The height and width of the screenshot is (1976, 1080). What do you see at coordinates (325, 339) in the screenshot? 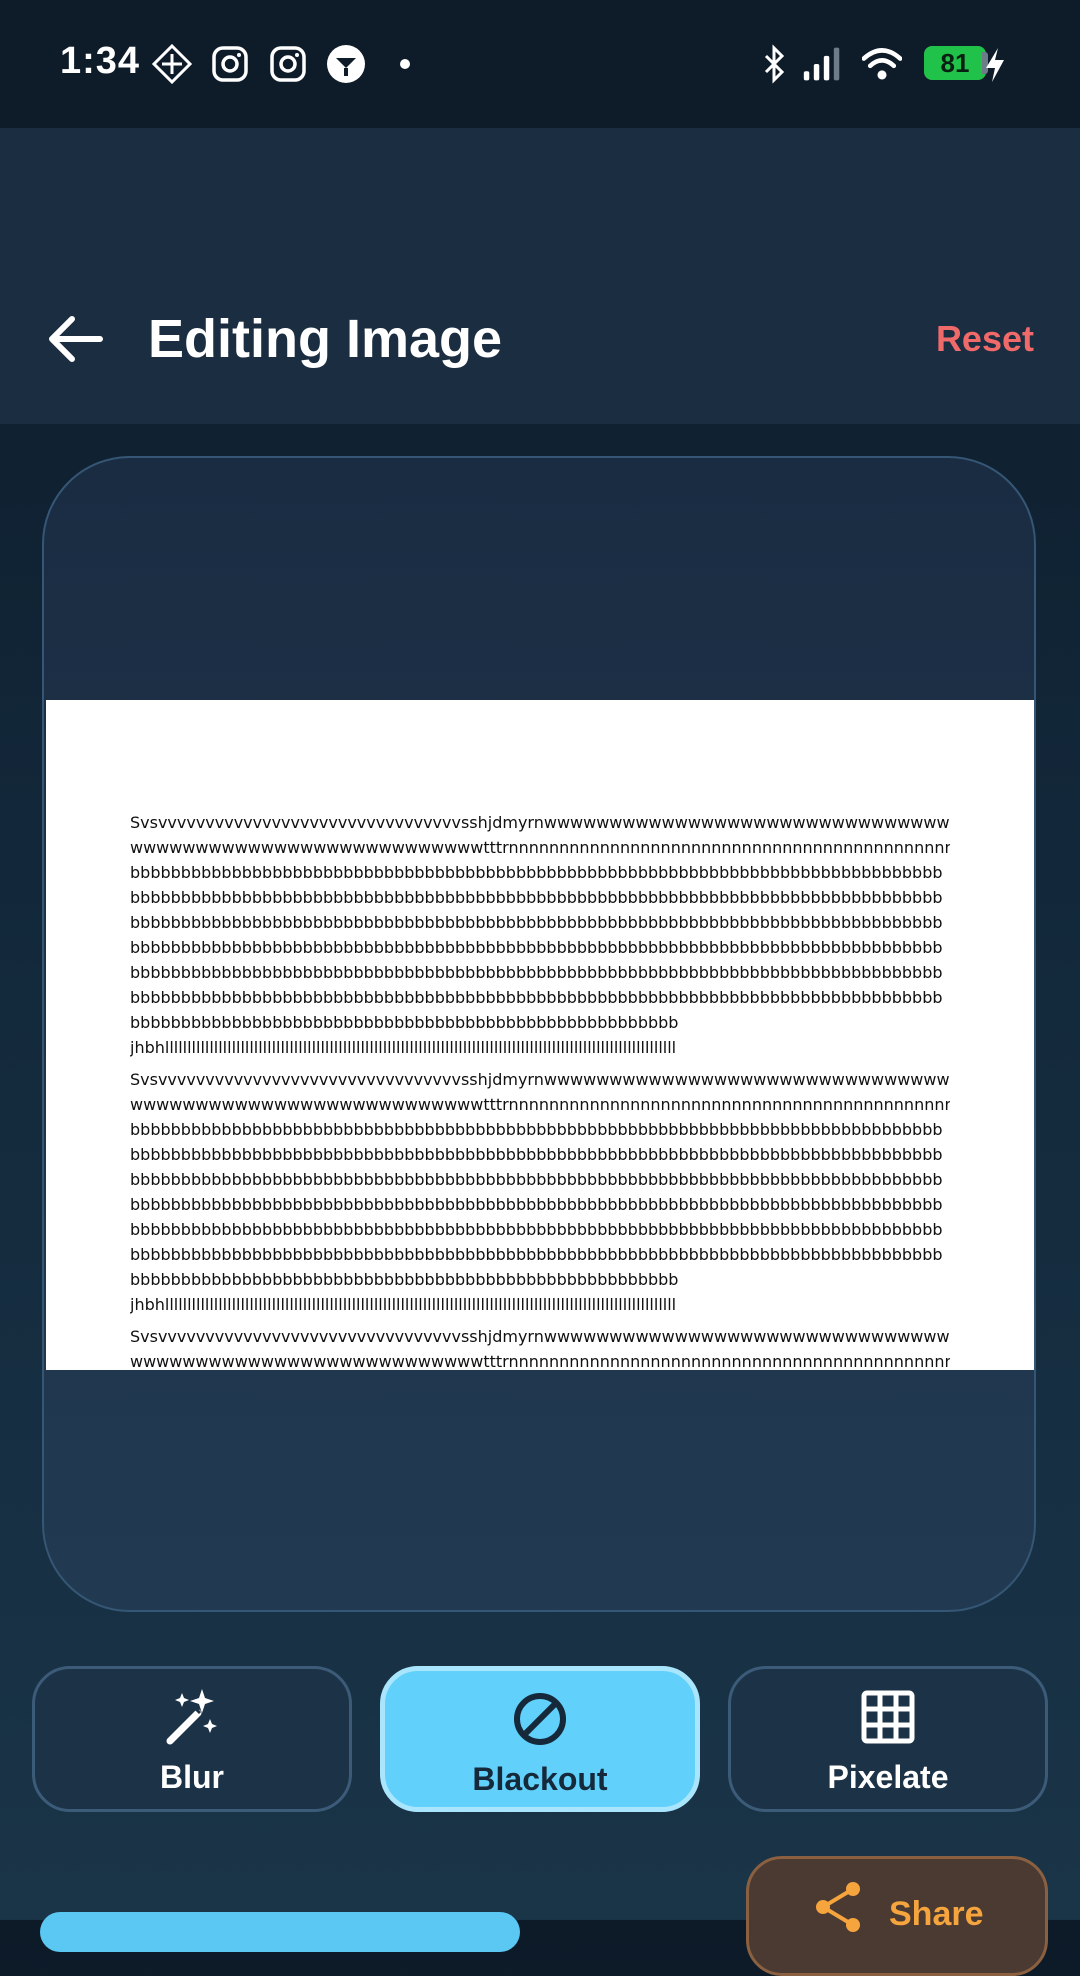
I see `page-title: Editing Image` at bounding box center [325, 339].